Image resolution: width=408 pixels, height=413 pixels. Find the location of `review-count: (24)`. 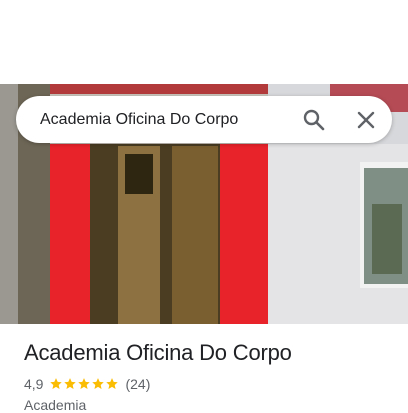

review-count: (24) is located at coordinates (137, 384).